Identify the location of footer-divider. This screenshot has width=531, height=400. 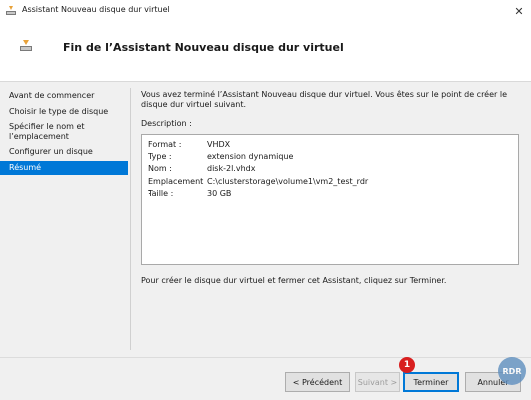
(265, 357).